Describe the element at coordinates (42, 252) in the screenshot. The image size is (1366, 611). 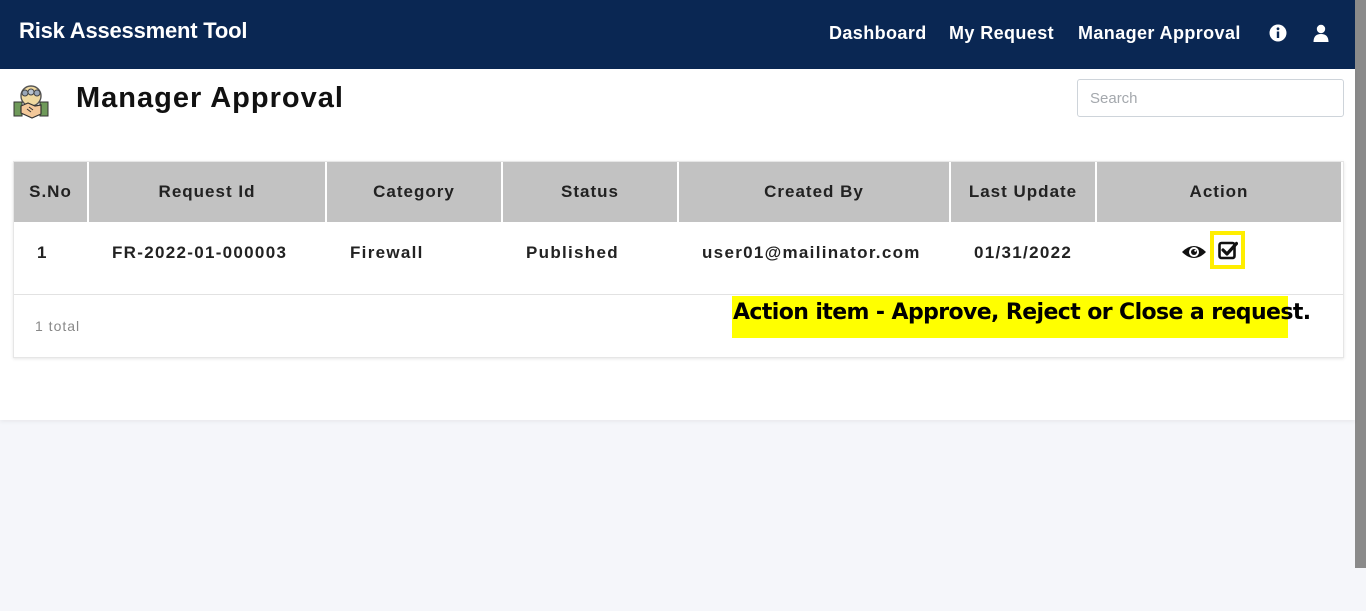
I see `cell-sno: 1` at that location.